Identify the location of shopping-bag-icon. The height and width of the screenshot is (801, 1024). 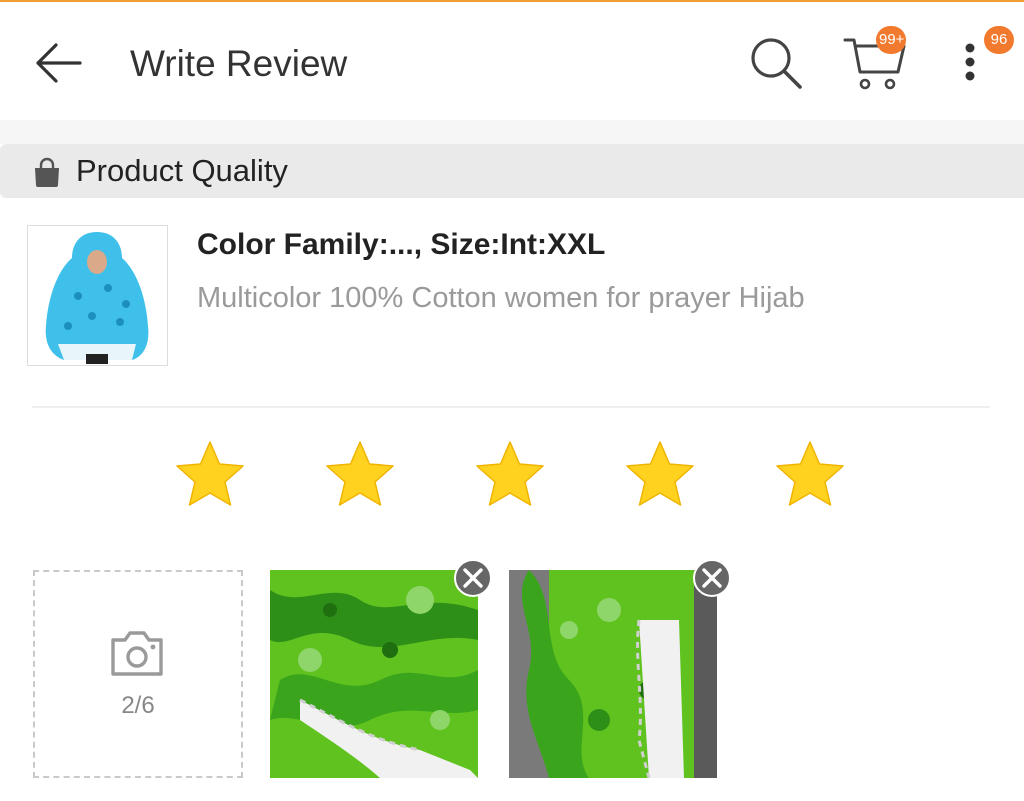
(47, 172).